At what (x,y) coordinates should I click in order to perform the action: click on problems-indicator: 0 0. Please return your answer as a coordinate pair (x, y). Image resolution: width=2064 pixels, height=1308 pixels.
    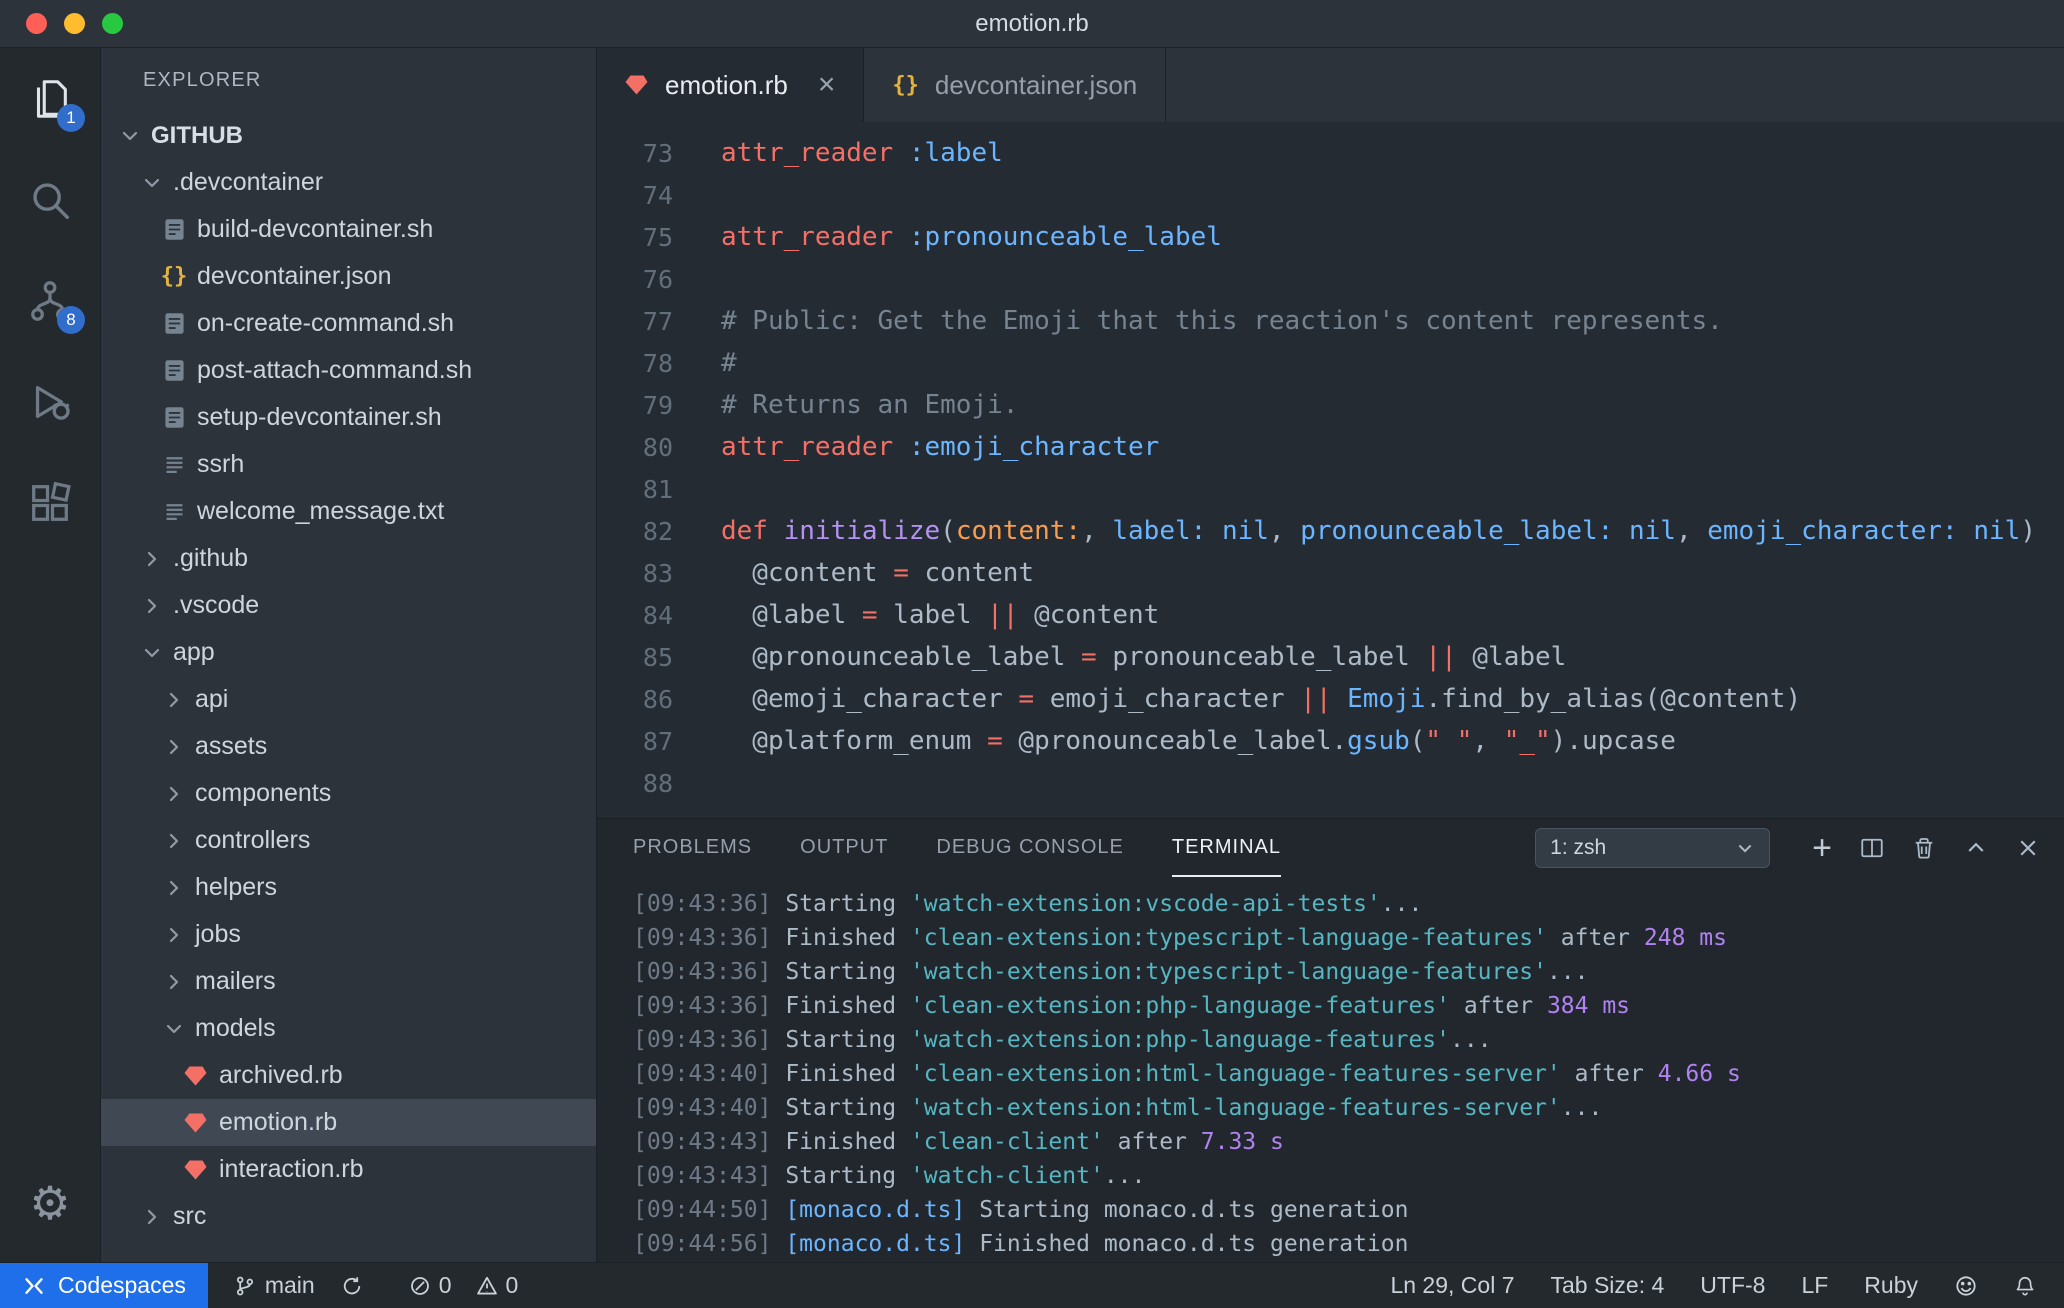
    Looking at the image, I should click on (464, 1285).